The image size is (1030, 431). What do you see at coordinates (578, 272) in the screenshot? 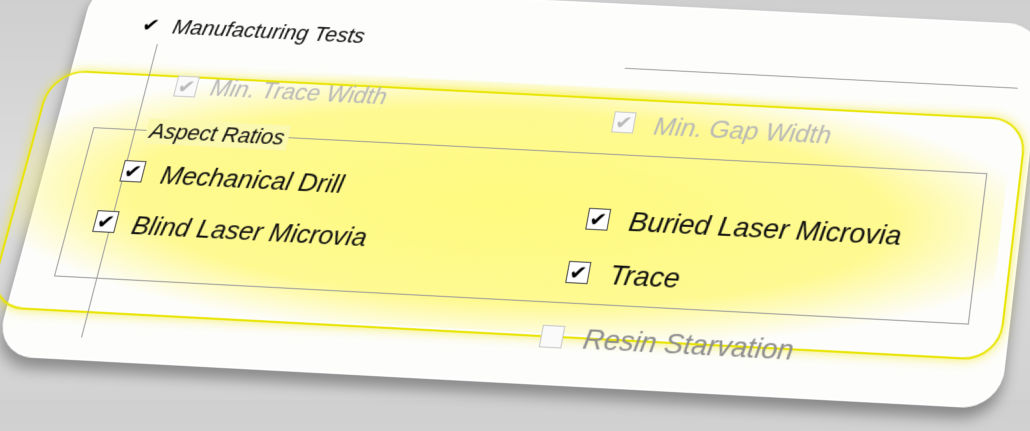
I see `trace-checkbox: ✔` at bounding box center [578, 272].